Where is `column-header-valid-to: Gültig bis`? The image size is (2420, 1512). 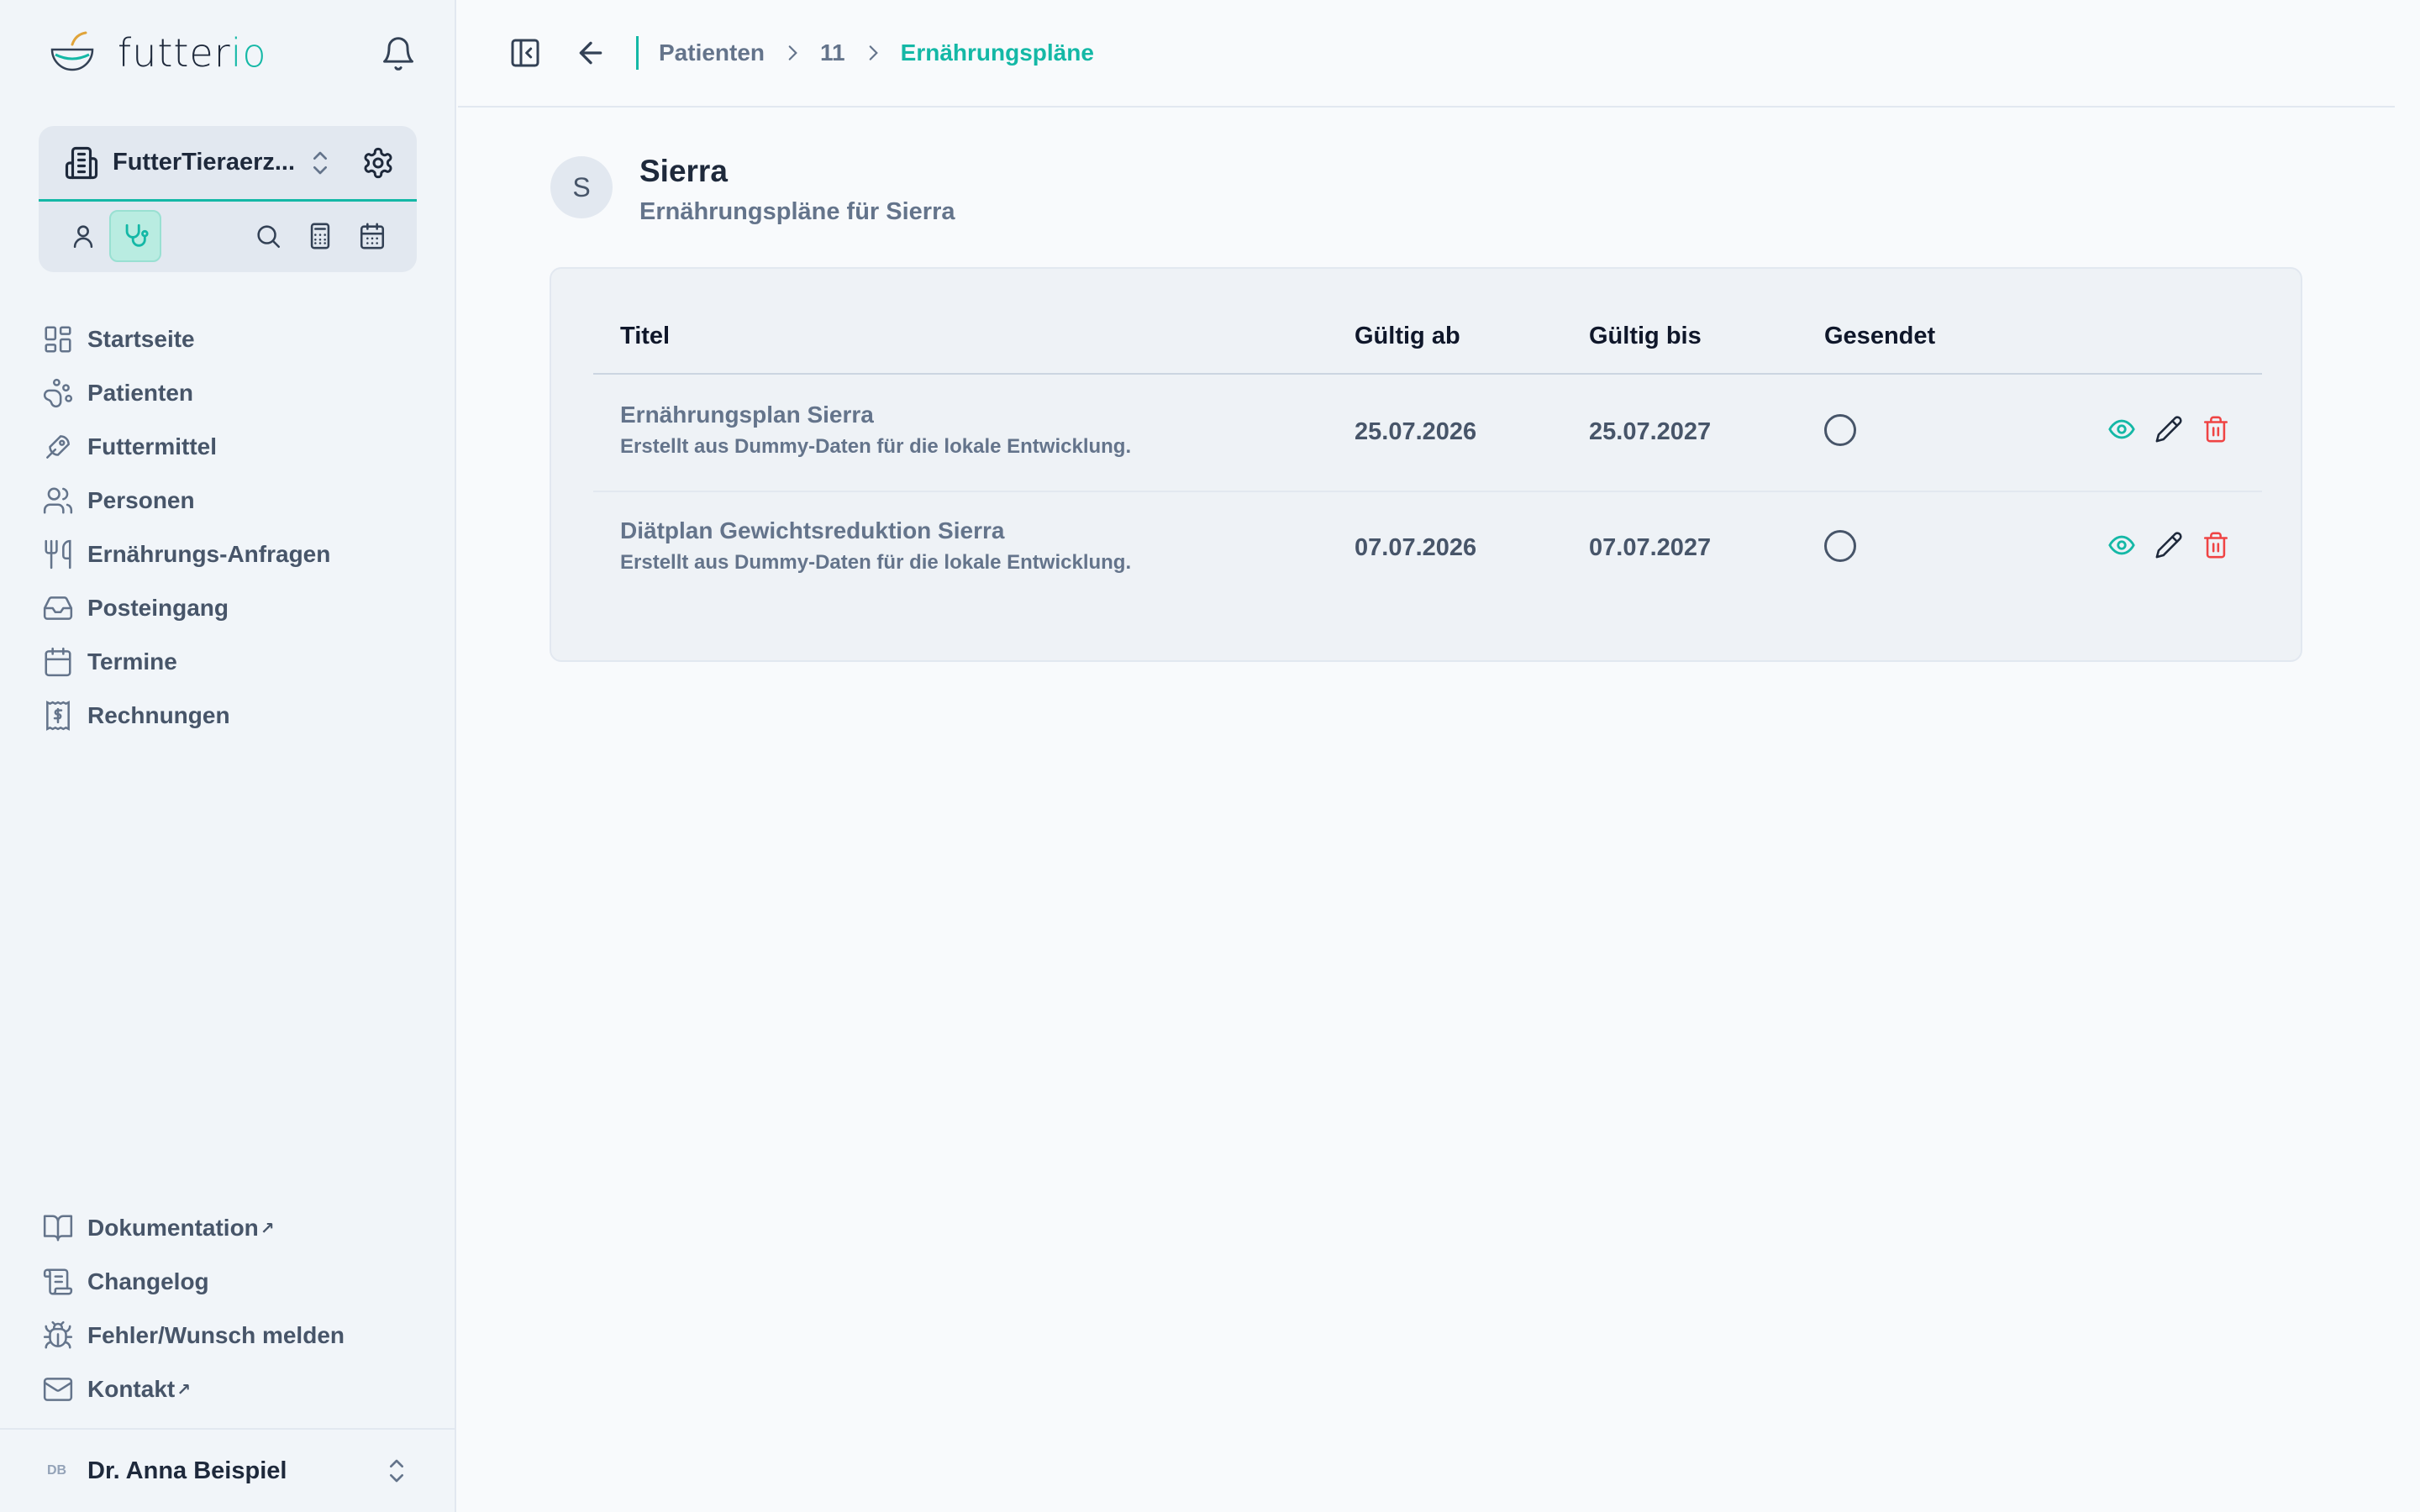
column-header-valid-to: Gültig bis is located at coordinates (1646, 336).